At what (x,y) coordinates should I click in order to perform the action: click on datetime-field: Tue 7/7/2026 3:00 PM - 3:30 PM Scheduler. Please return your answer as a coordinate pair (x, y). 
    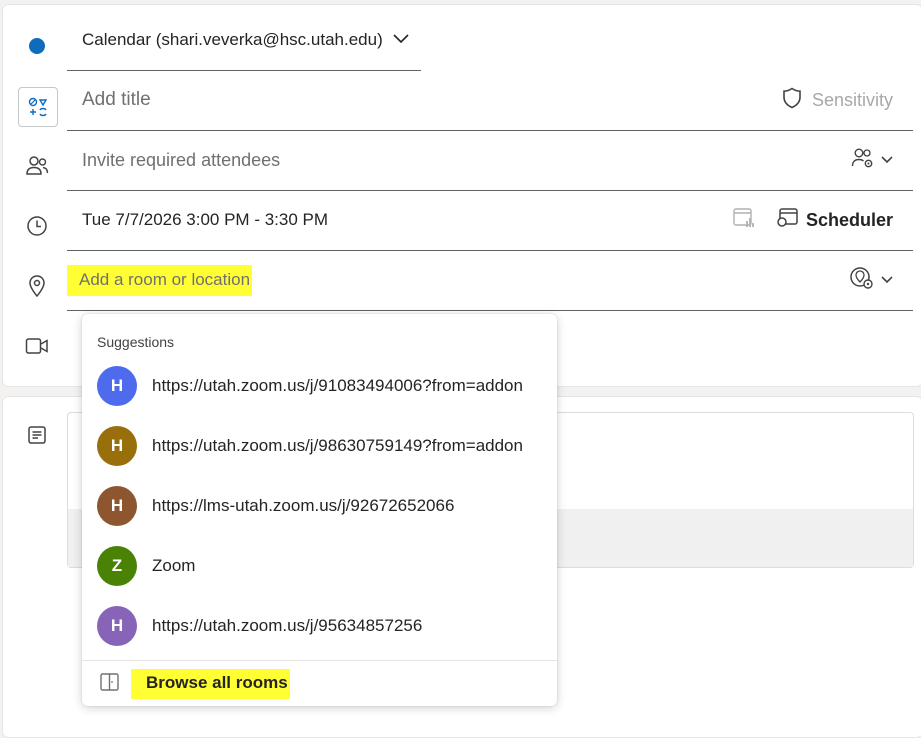
    Looking at the image, I should click on (490, 220).